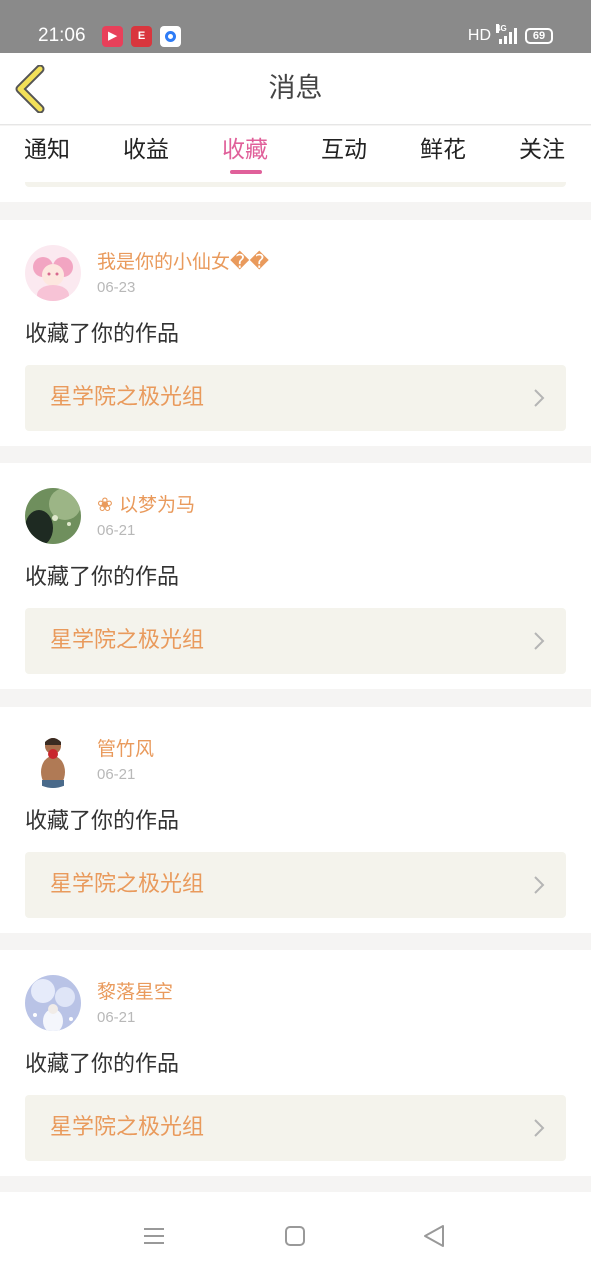 This screenshot has width=591, height=1280. Describe the element at coordinates (245, 150) in the screenshot. I see `tab-favorites: 收藏` at that location.